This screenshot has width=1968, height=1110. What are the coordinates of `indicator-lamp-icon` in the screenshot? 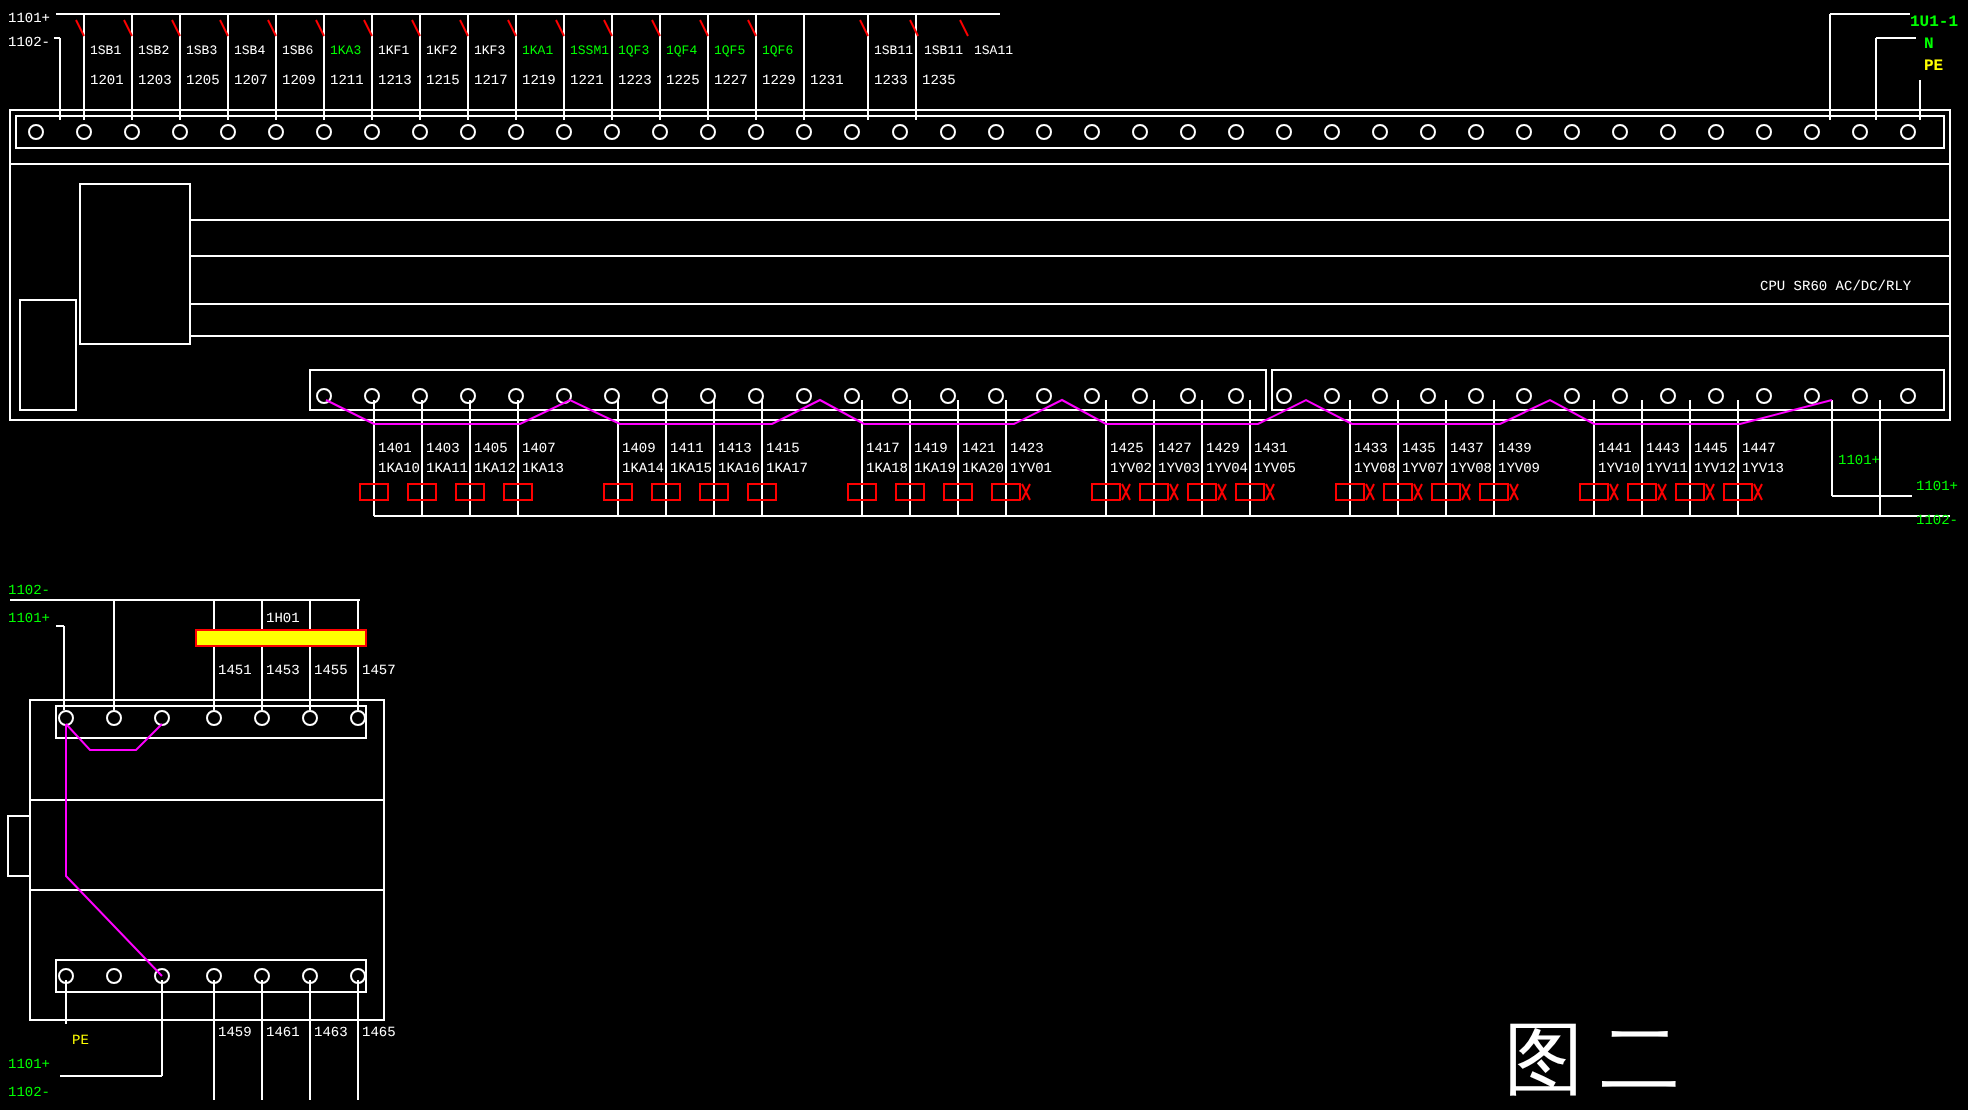 It's located at (281, 638).